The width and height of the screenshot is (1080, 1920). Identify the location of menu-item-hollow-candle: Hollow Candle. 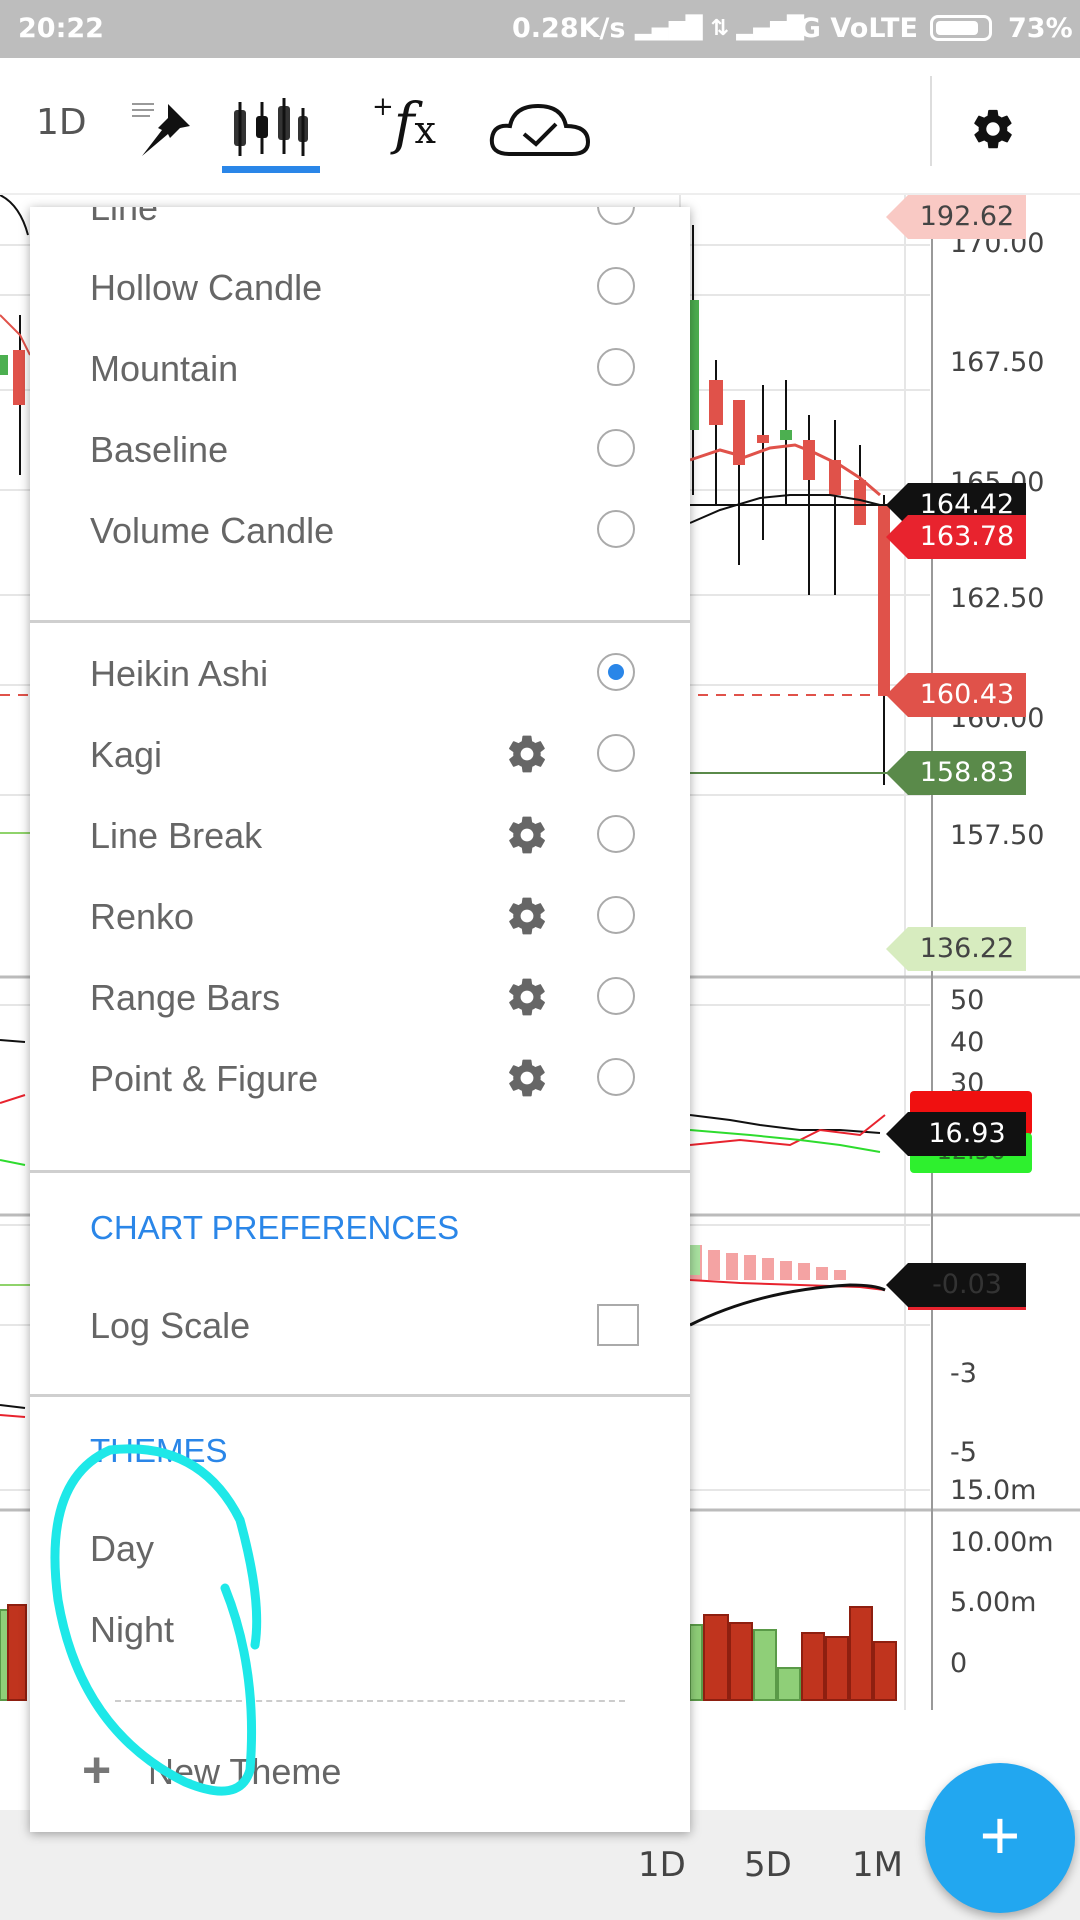
(360, 289).